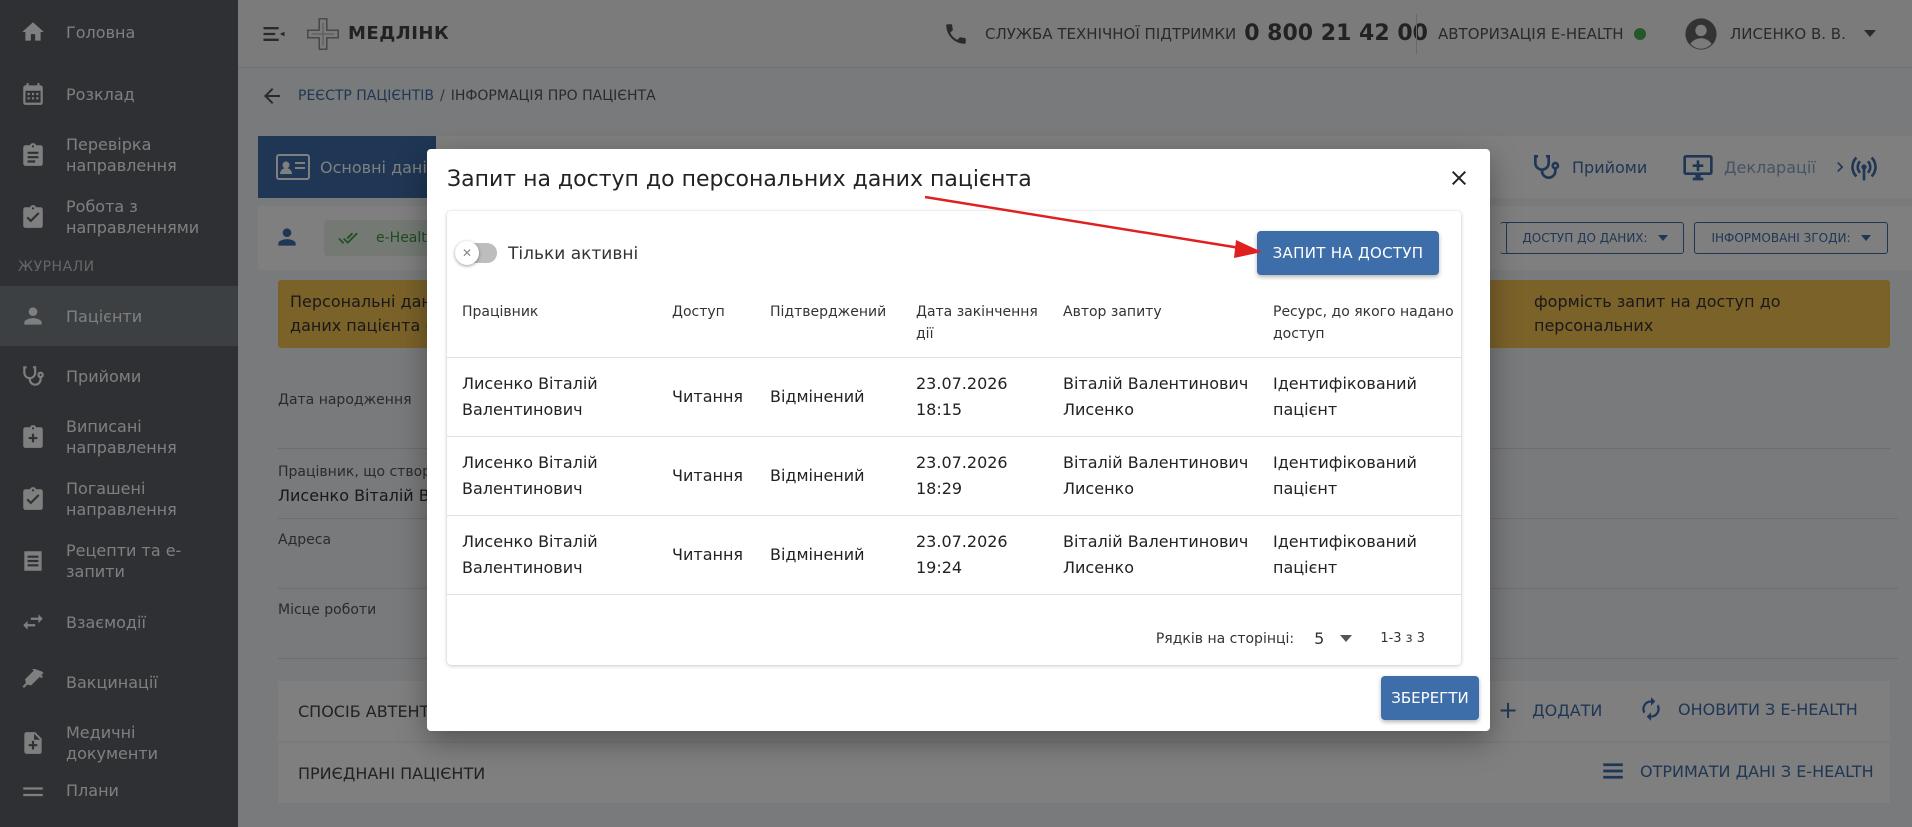  I want to click on save-button: ЗБЕРЕГТИ, so click(1430, 698).